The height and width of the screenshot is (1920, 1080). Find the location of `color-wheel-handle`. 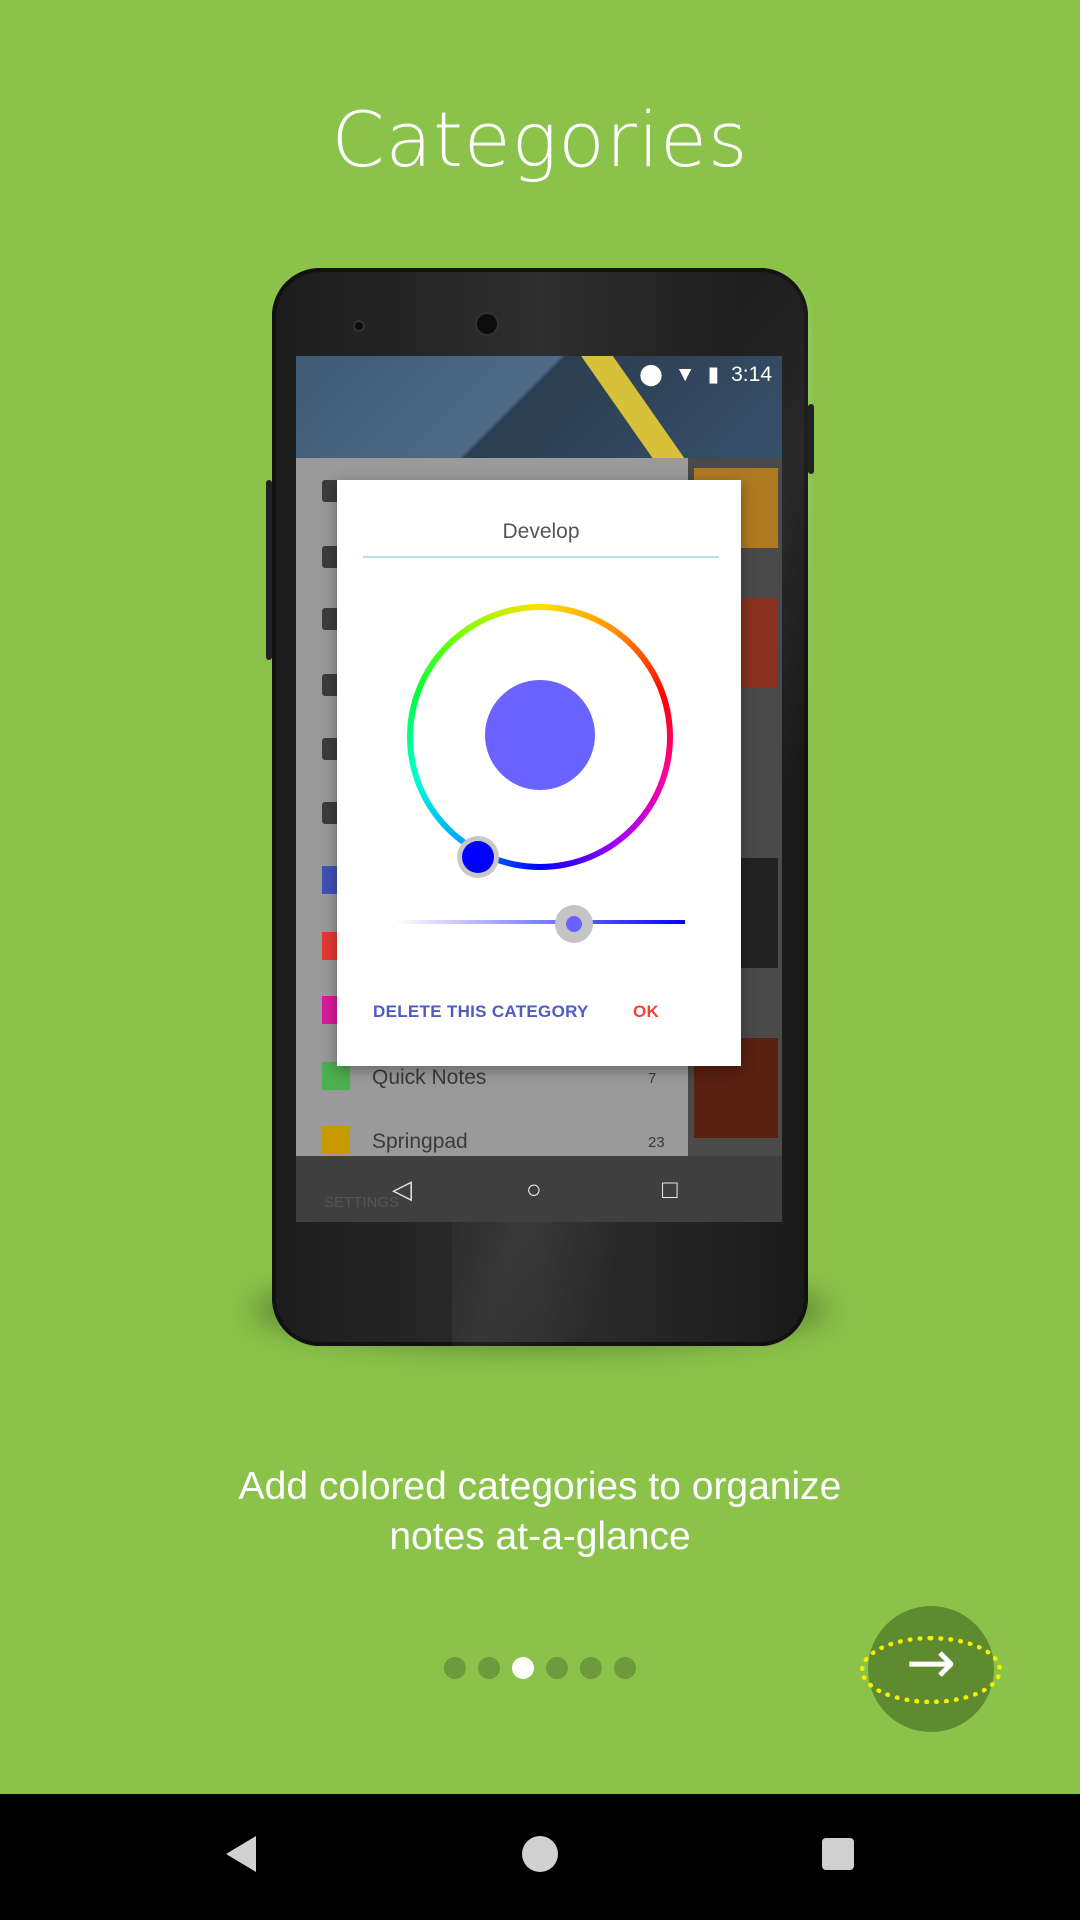

color-wheel-handle is located at coordinates (478, 857).